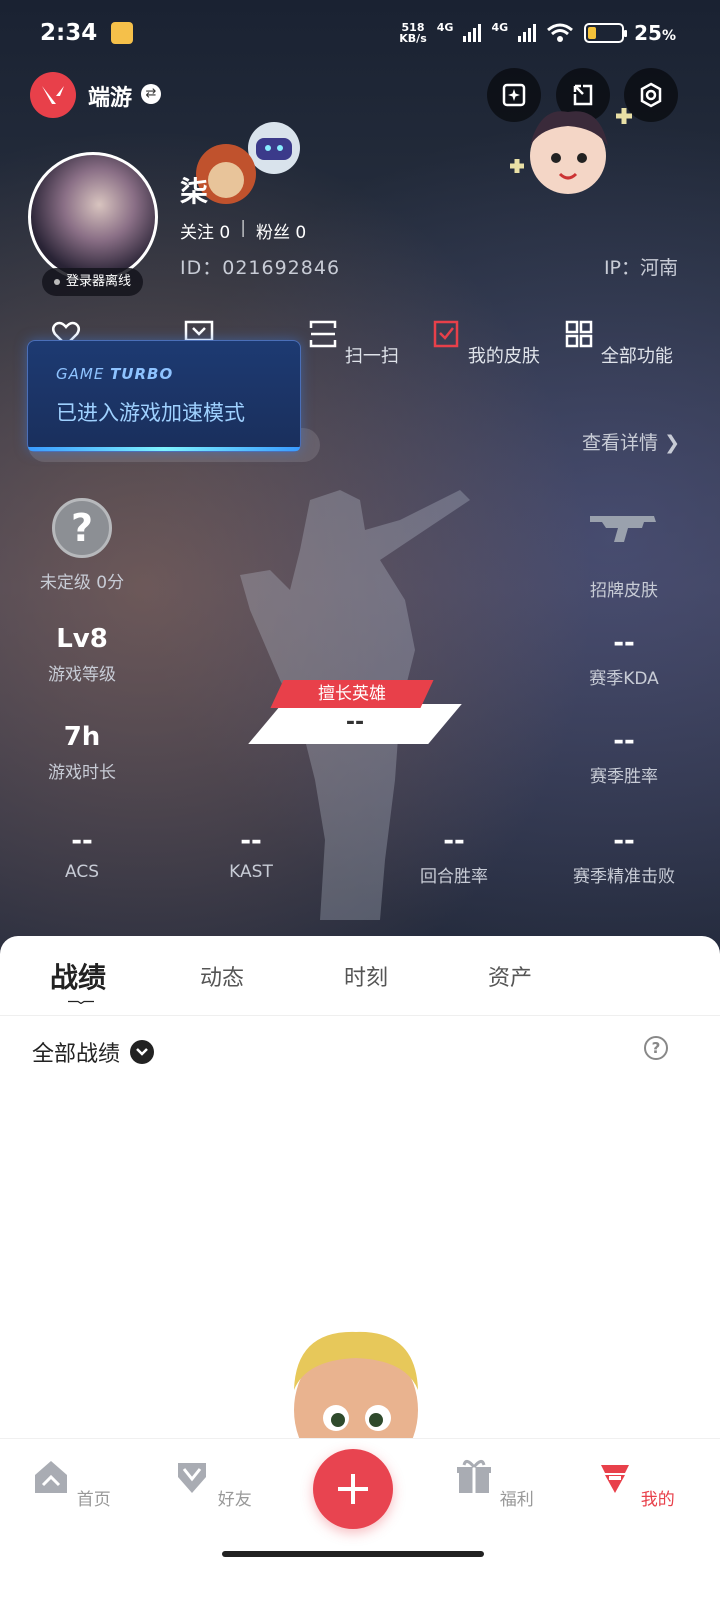 Image resolution: width=720 pixels, height=1600 pixels. I want to click on offline-dot-icon, so click(57, 282).